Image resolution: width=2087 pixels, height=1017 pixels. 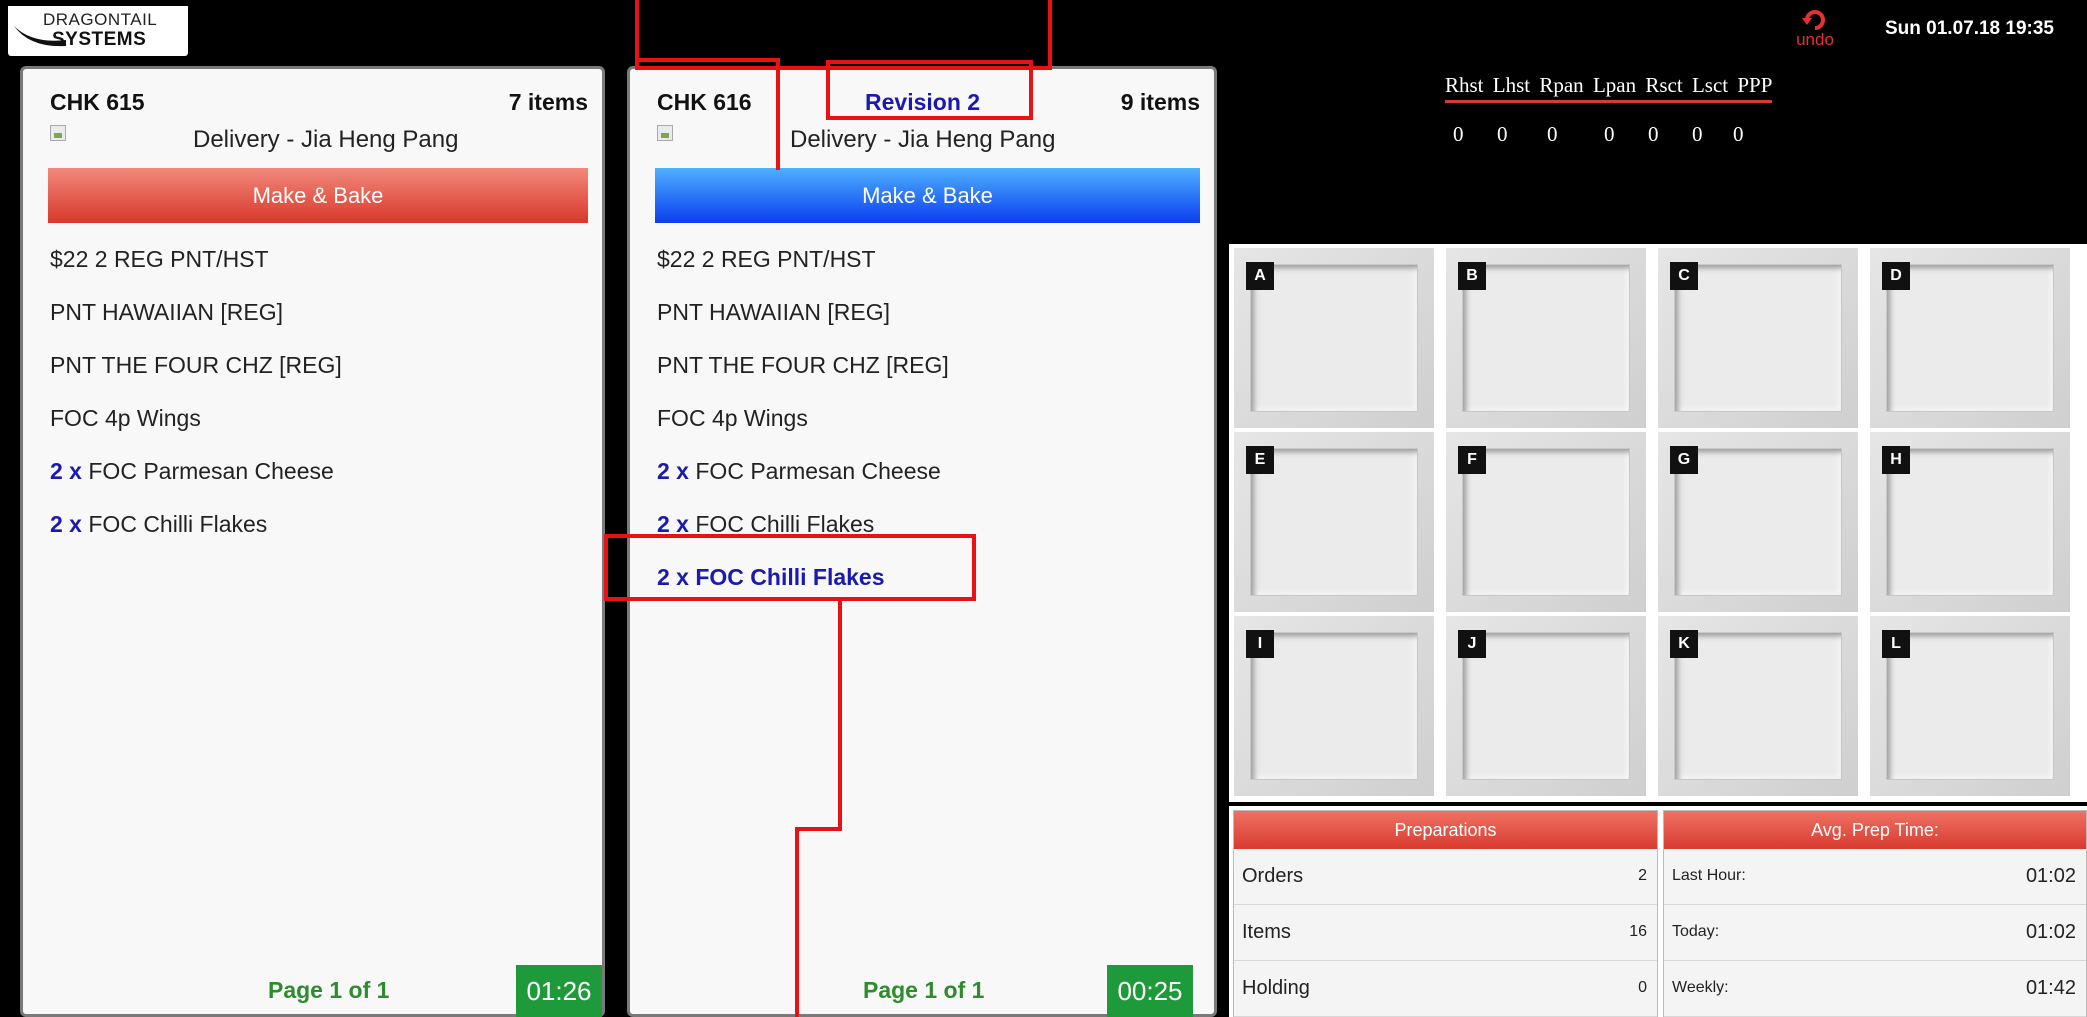 What do you see at coordinates (923, 102) in the screenshot?
I see `revision-label: Revision 2` at bounding box center [923, 102].